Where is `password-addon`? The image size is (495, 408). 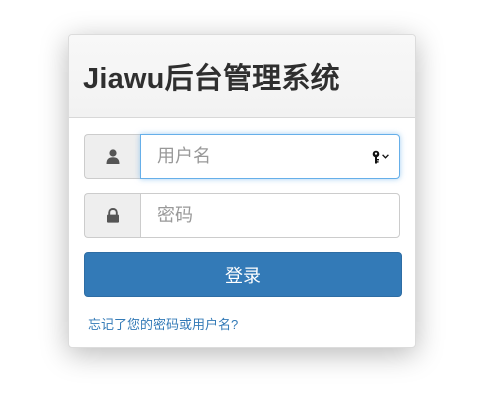 password-addon is located at coordinates (112, 215).